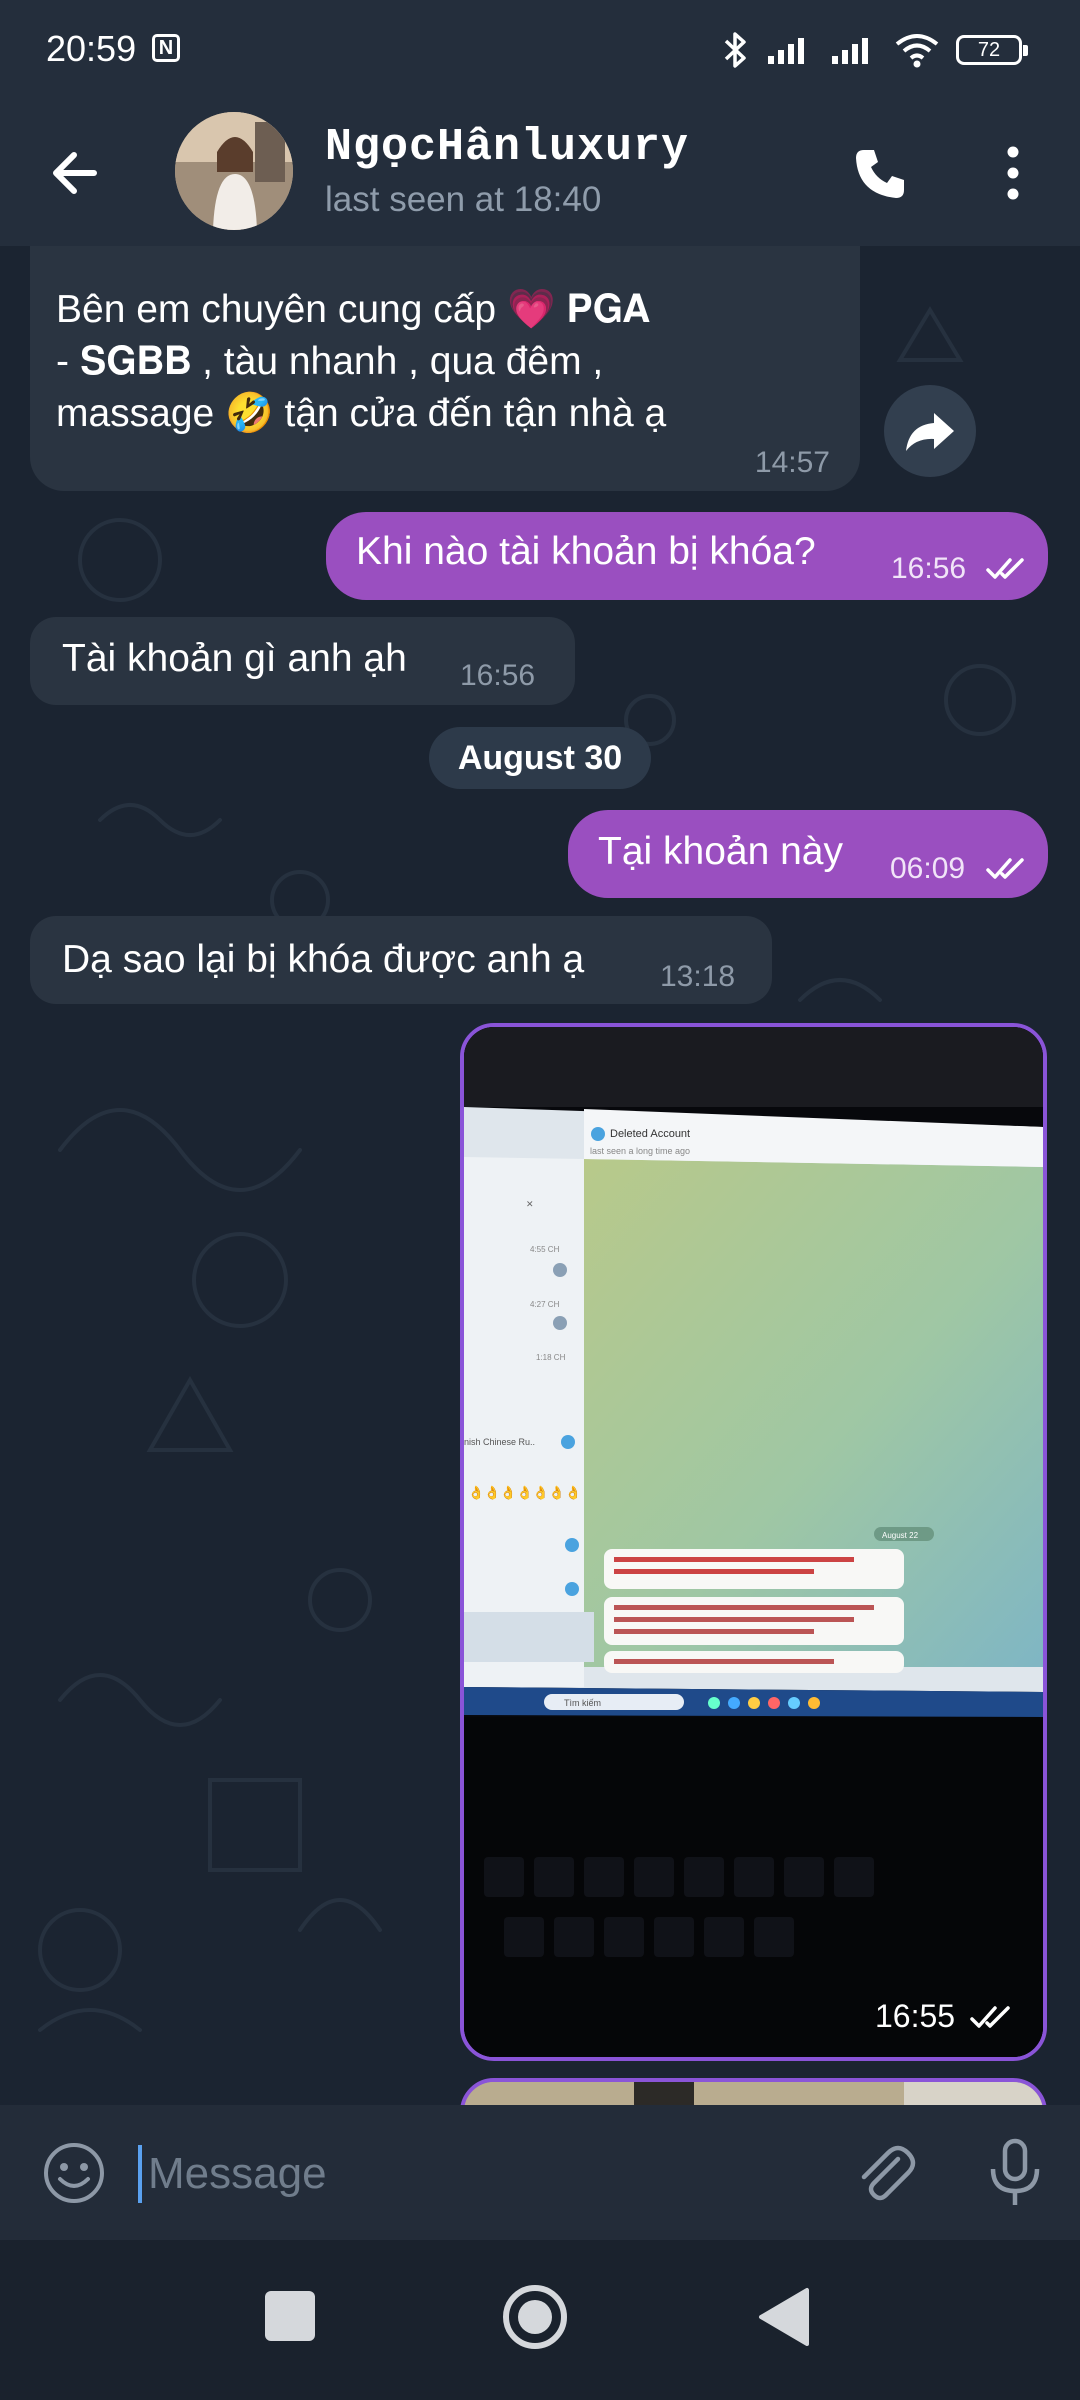 The image size is (1080, 2400). What do you see at coordinates (1013, 173) in the screenshot?
I see `more-vertical-icon` at bounding box center [1013, 173].